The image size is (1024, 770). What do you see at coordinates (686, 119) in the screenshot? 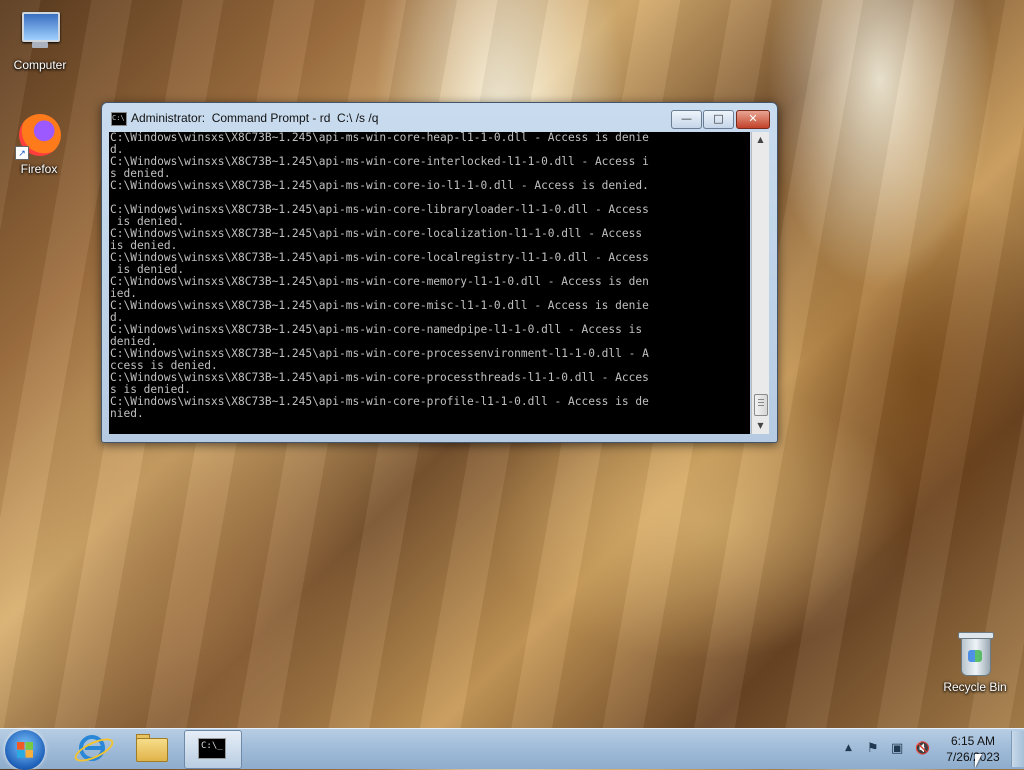
I see `minimize-button: —` at bounding box center [686, 119].